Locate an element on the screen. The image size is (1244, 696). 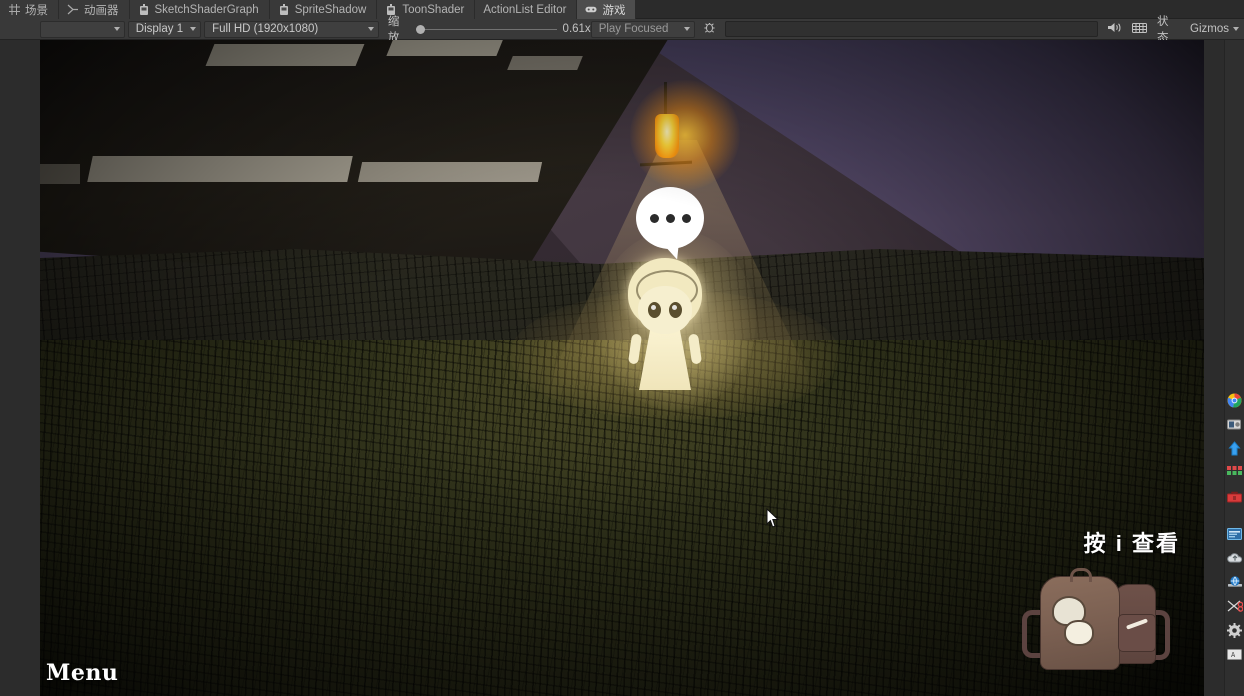
blue-up-arrow-icon is located at coordinates (1235, 448).